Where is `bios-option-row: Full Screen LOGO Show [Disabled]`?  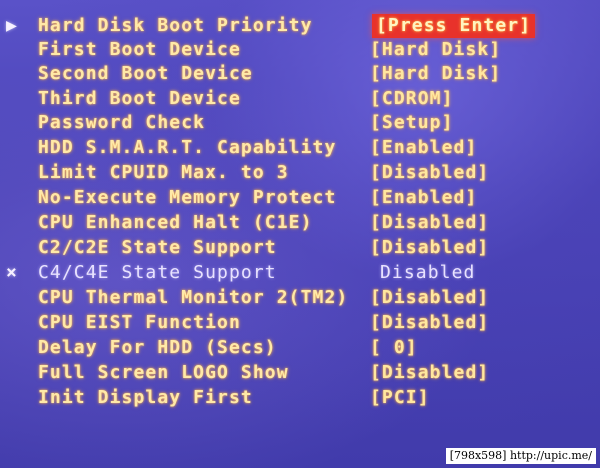
bios-option-row: Full Screen LOGO Show [Disabled] is located at coordinates (300, 373).